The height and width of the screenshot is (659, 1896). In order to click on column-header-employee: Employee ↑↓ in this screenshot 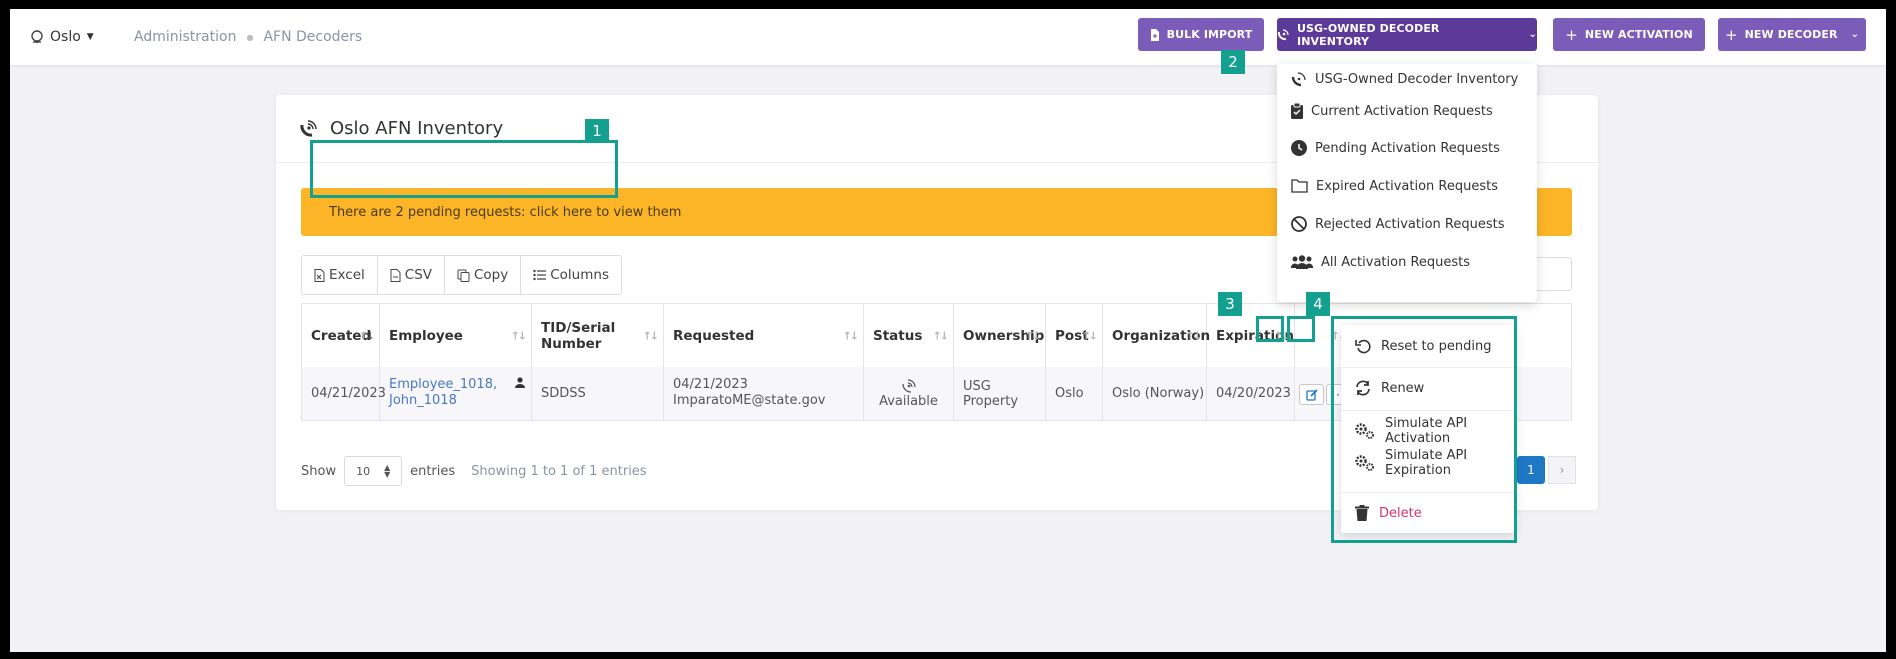, I will do `click(456, 335)`.